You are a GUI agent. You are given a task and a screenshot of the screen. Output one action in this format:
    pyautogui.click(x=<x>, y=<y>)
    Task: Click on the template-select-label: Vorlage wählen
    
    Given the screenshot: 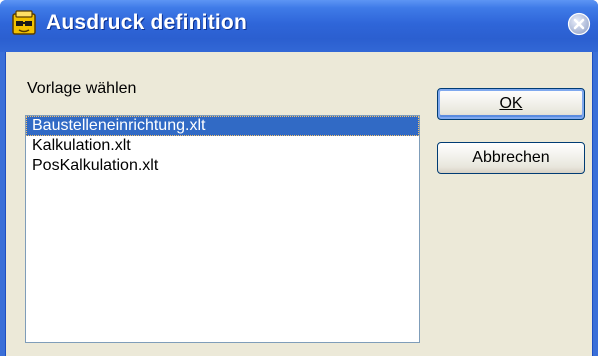 What is the action you would take?
    pyautogui.click(x=82, y=88)
    